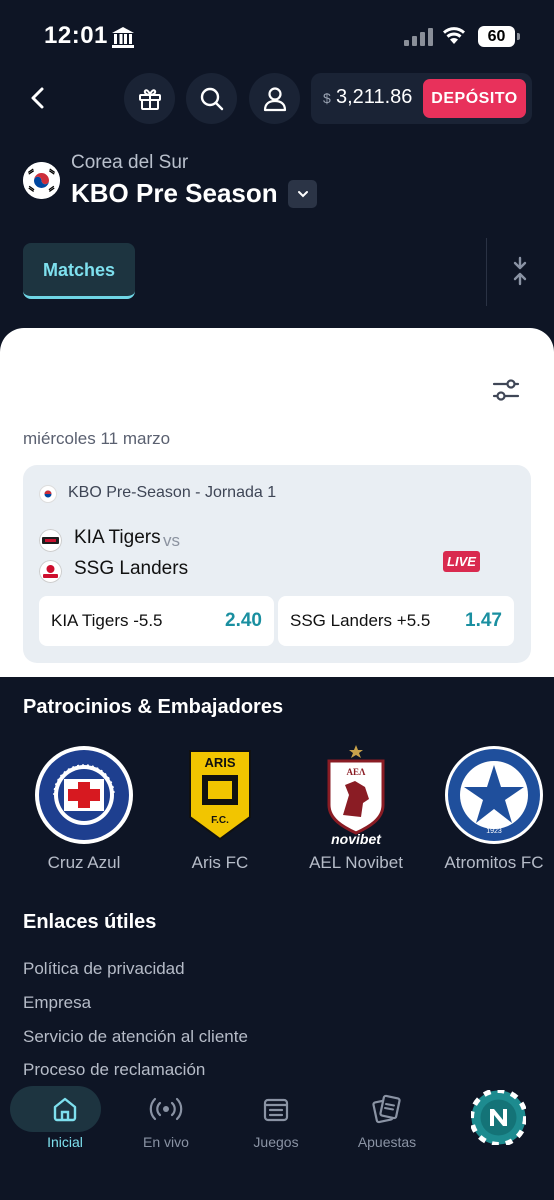 The width and height of the screenshot is (554, 1200). Describe the element at coordinates (76, 35) in the screenshot. I see `status-time: 12:01` at that location.